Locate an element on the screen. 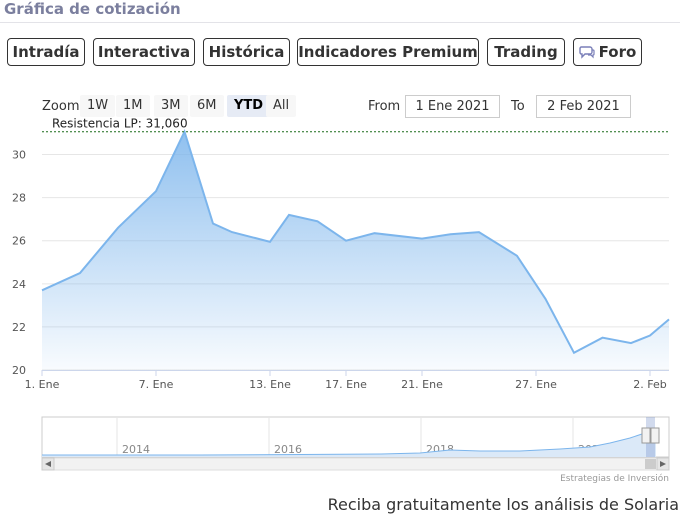  x-tick-label: 7. Ene is located at coordinates (156, 384).